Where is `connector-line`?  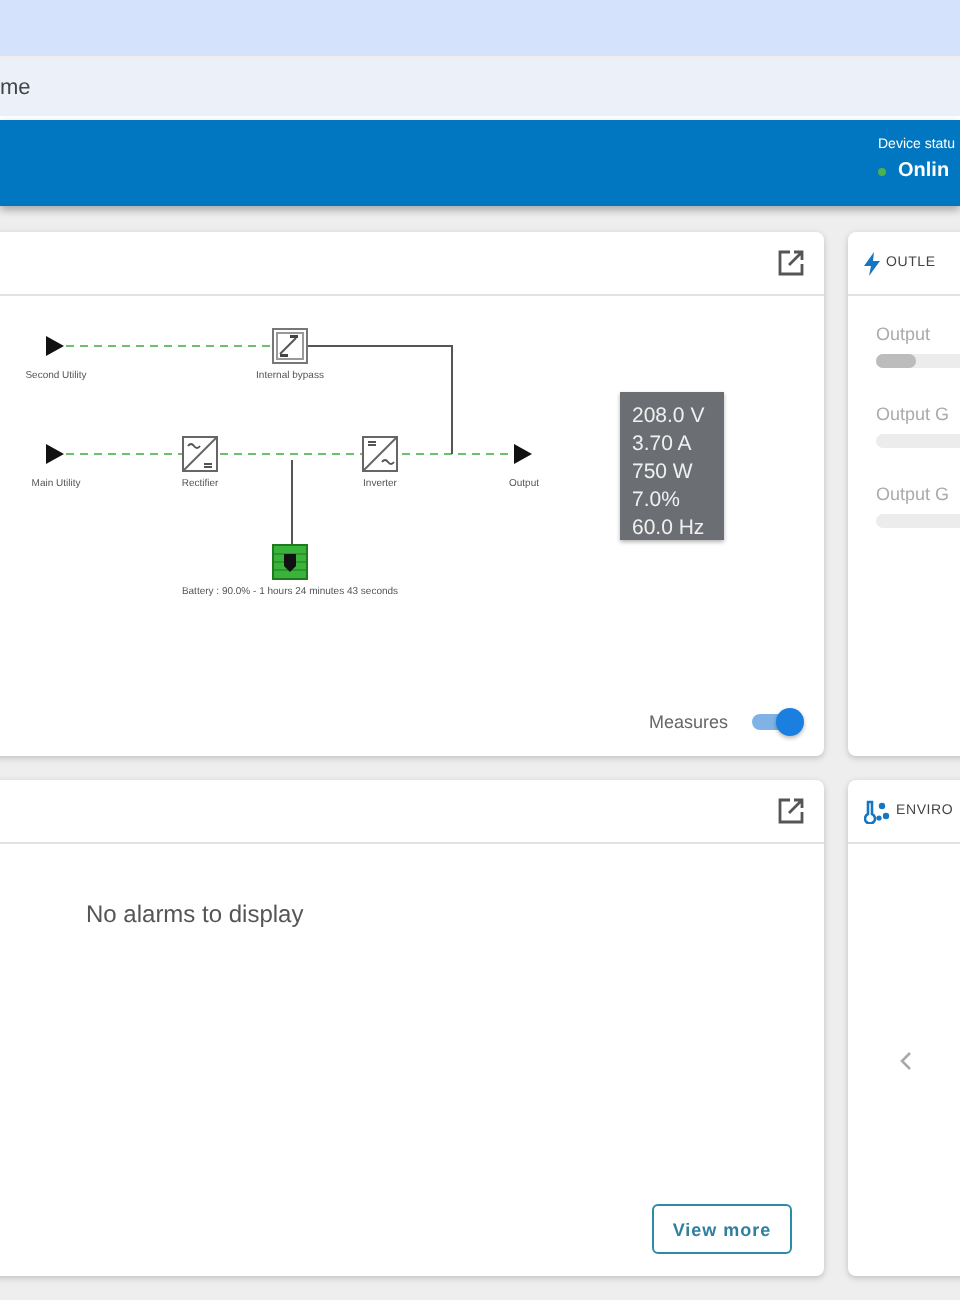 connector-line is located at coordinates (292, 502).